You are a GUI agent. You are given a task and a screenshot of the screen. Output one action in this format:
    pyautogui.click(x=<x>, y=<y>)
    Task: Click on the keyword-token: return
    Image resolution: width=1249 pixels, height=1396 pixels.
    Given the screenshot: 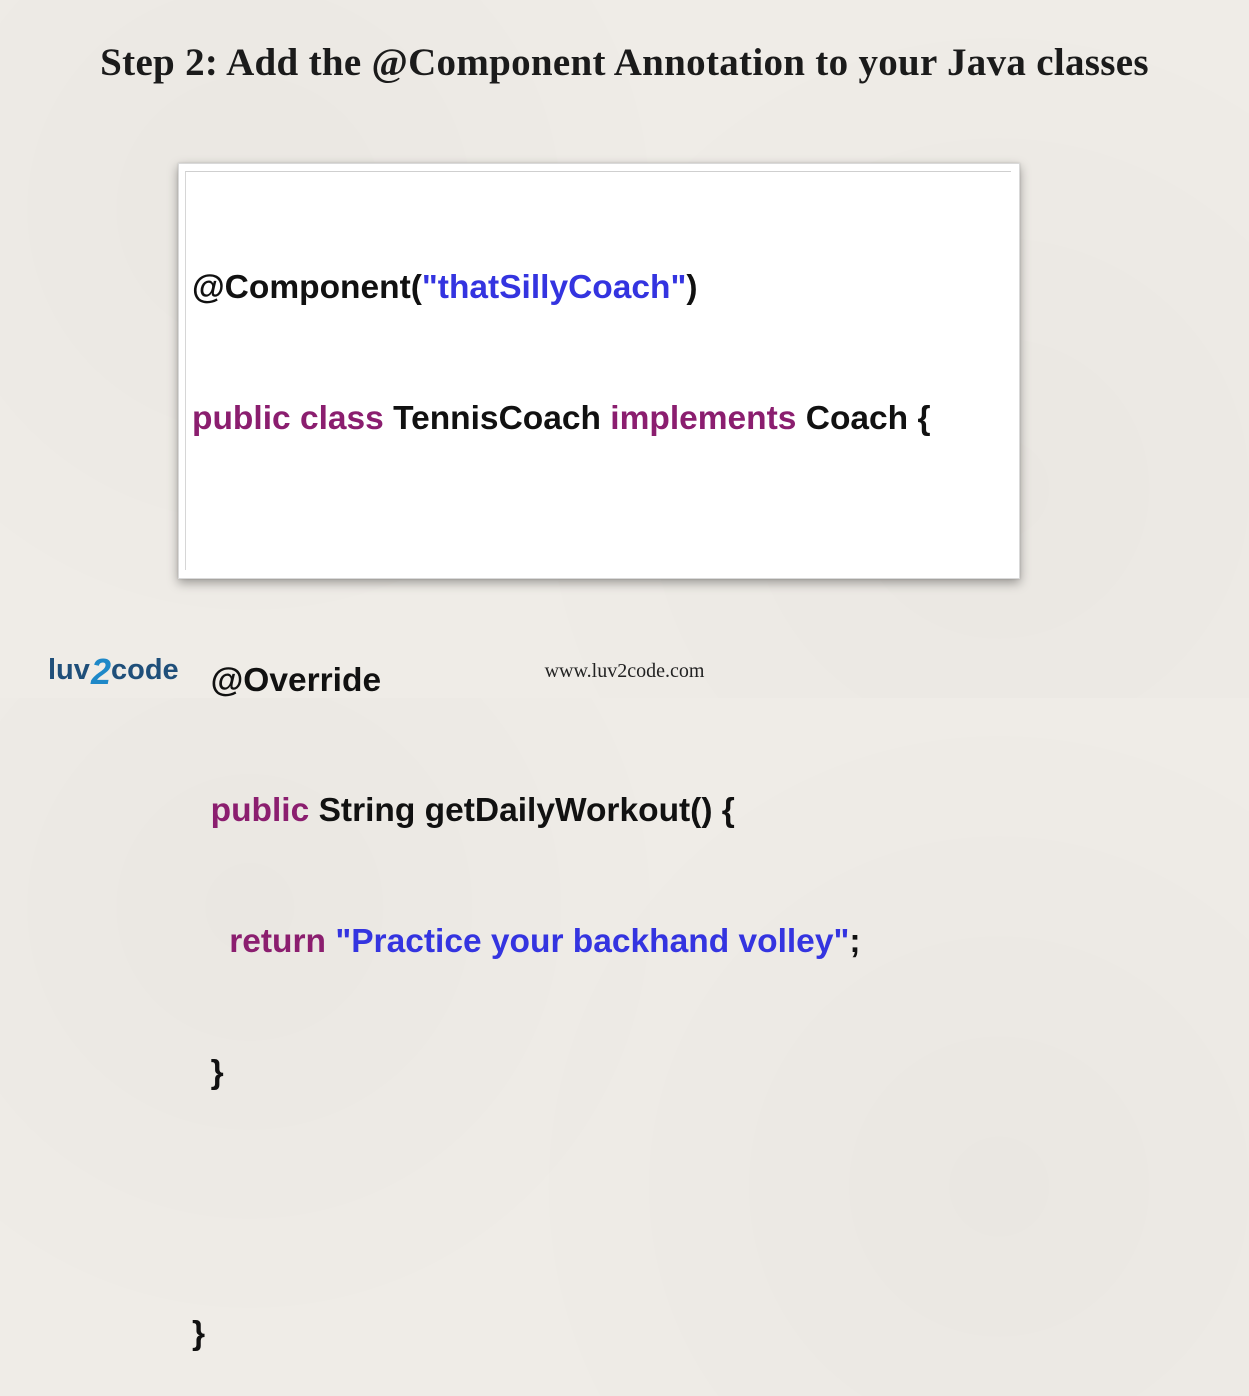 What is the action you would take?
    pyautogui.click(x=264, y=942)
    